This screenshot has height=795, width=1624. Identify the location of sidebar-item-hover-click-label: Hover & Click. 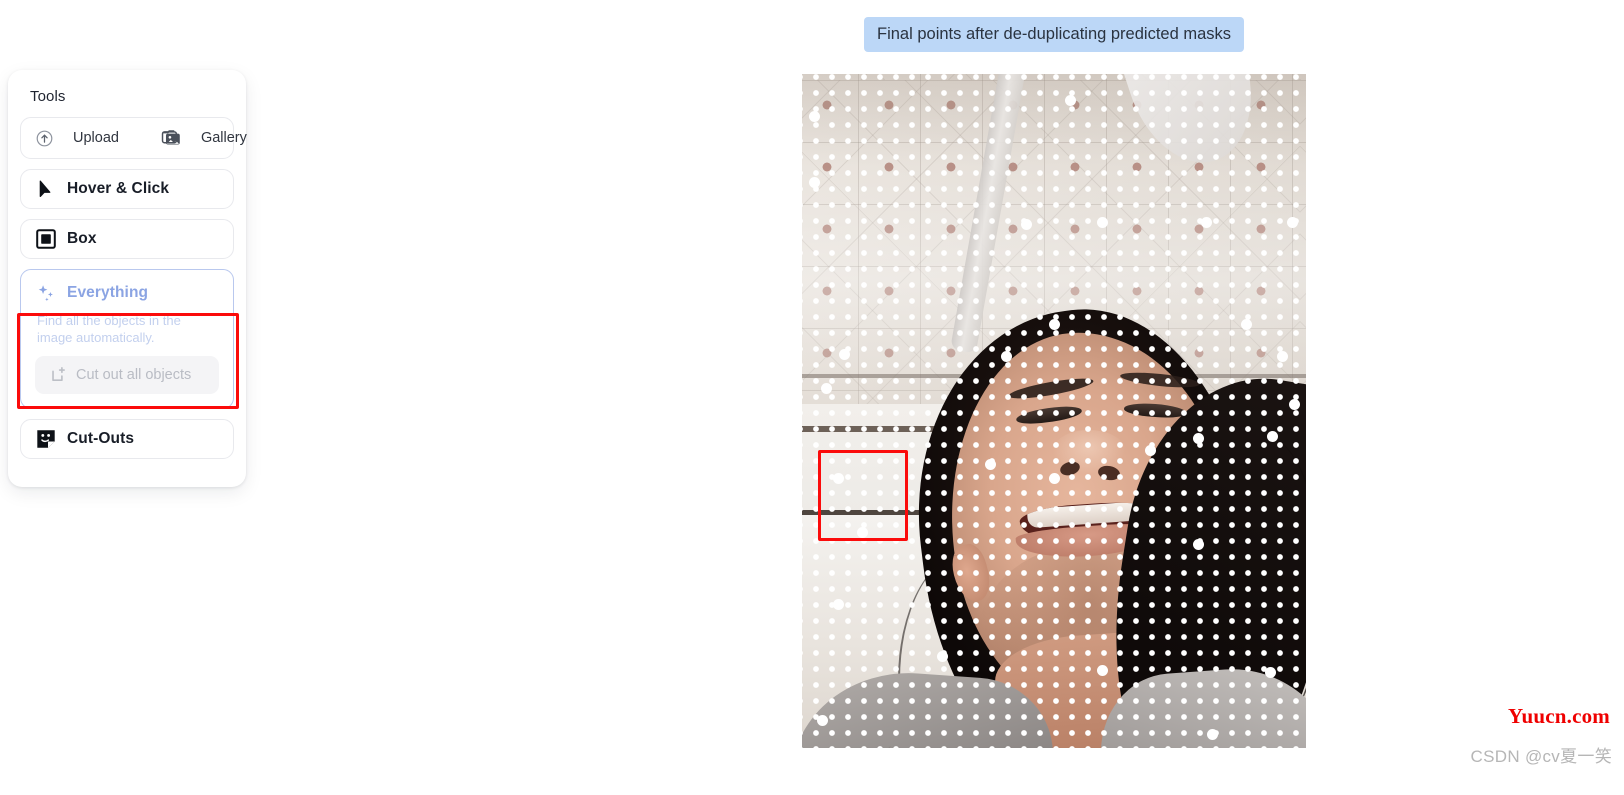
(118, 188).